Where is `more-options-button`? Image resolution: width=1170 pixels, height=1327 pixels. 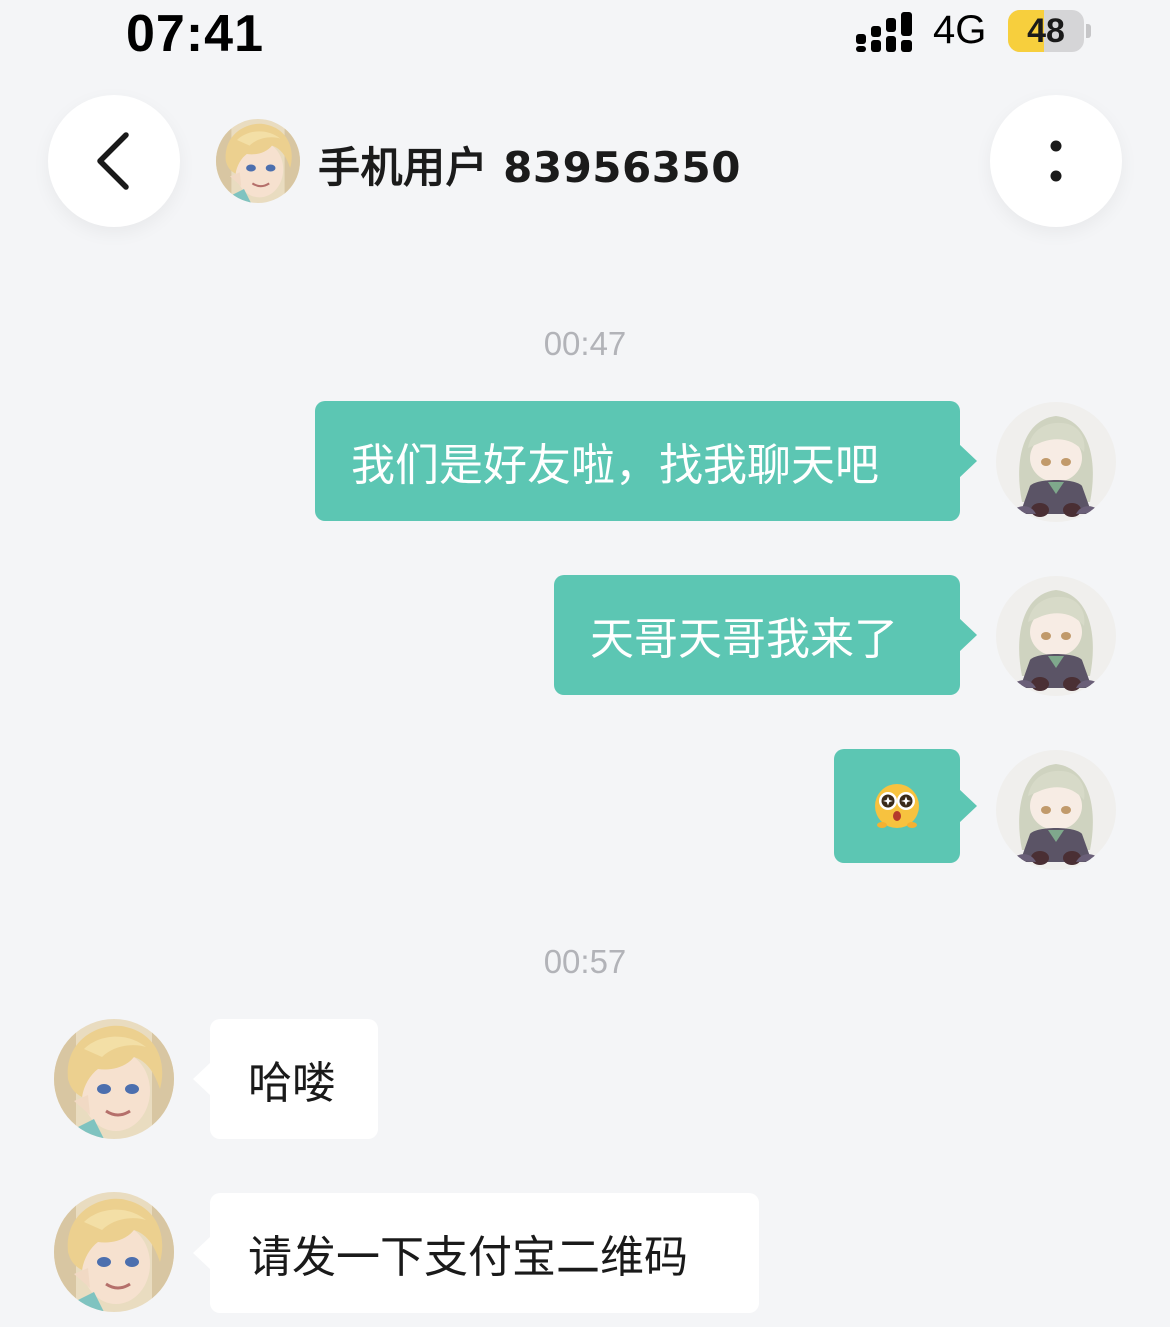 more-options-button is located at coordinates (1056, 161).